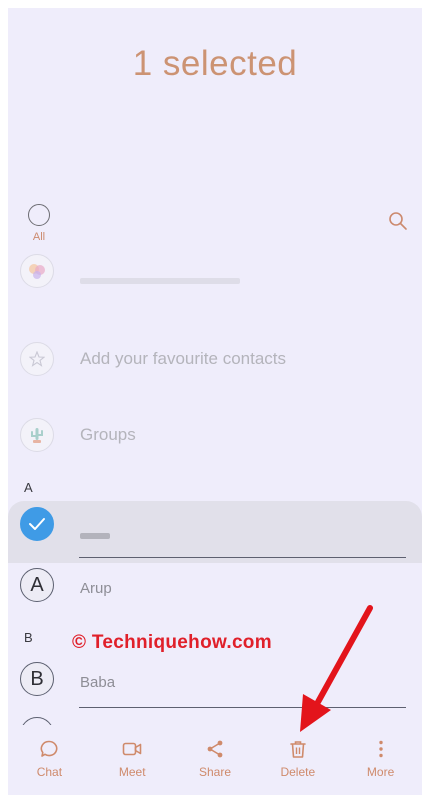 This screenshot has height=795, width=429. Describe the element at coordinates (49, 748) in the screenshot. I see `chat-icon` at that location.